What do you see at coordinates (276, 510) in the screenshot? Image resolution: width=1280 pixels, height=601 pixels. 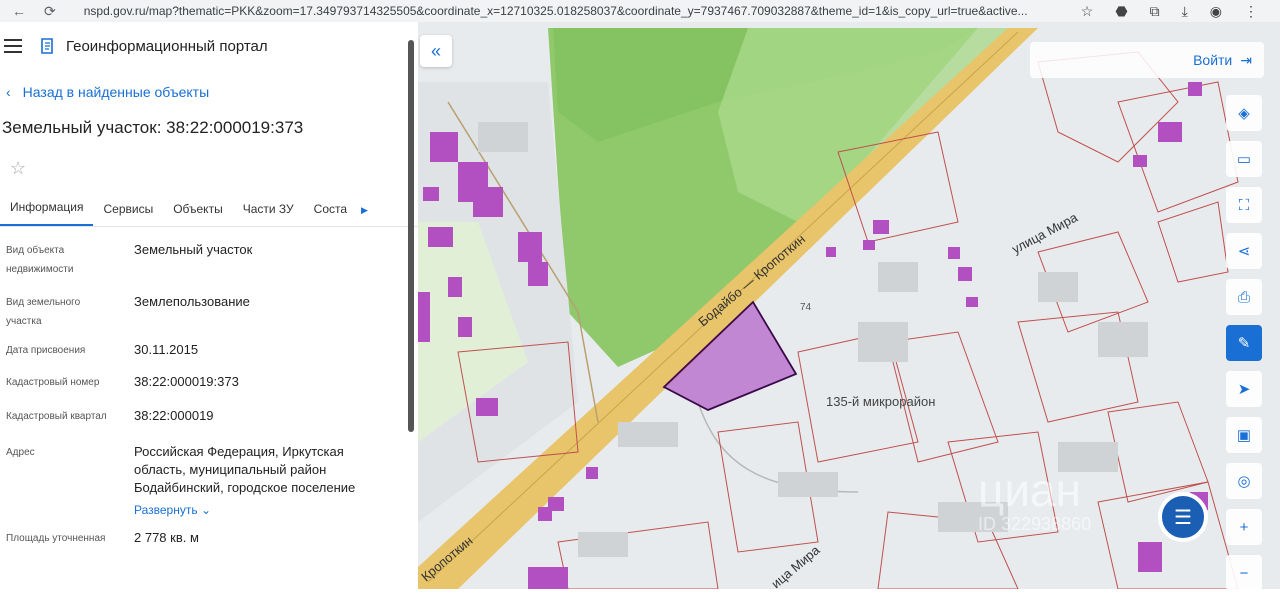 I see `expand-address-button: Развернуть ⌄` at bounding box center [276, 510].